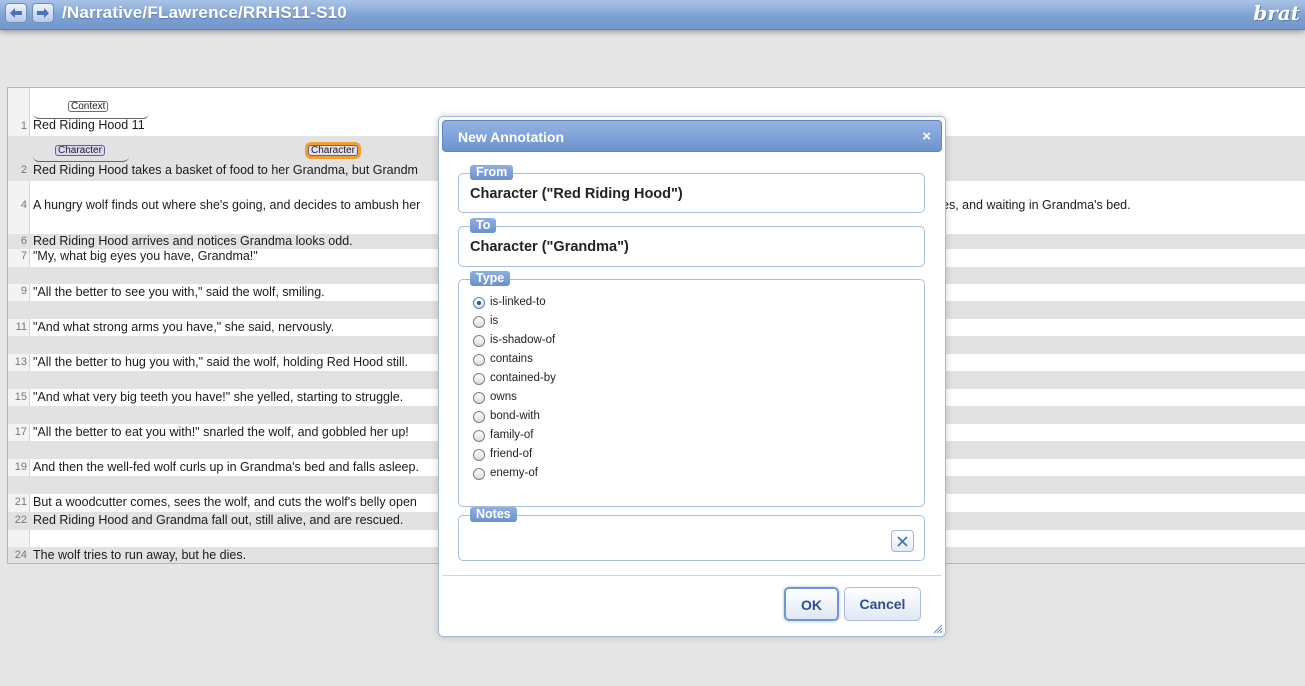  Describe the element at coordinates (652, 15) in the screenshot. I see `header-bar: /Narrative/FLawrence/RRHS11-S10 brat` at that location.